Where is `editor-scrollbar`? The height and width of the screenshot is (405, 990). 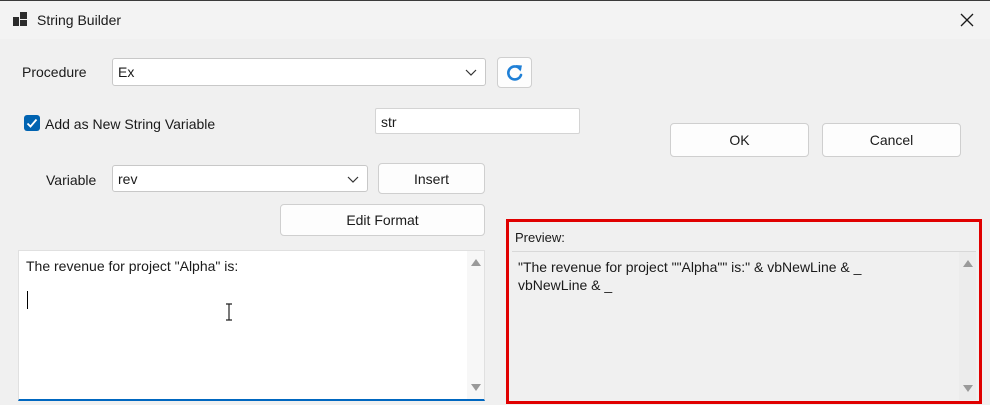 editor-scrollbar is located at coordinates (475, 325).